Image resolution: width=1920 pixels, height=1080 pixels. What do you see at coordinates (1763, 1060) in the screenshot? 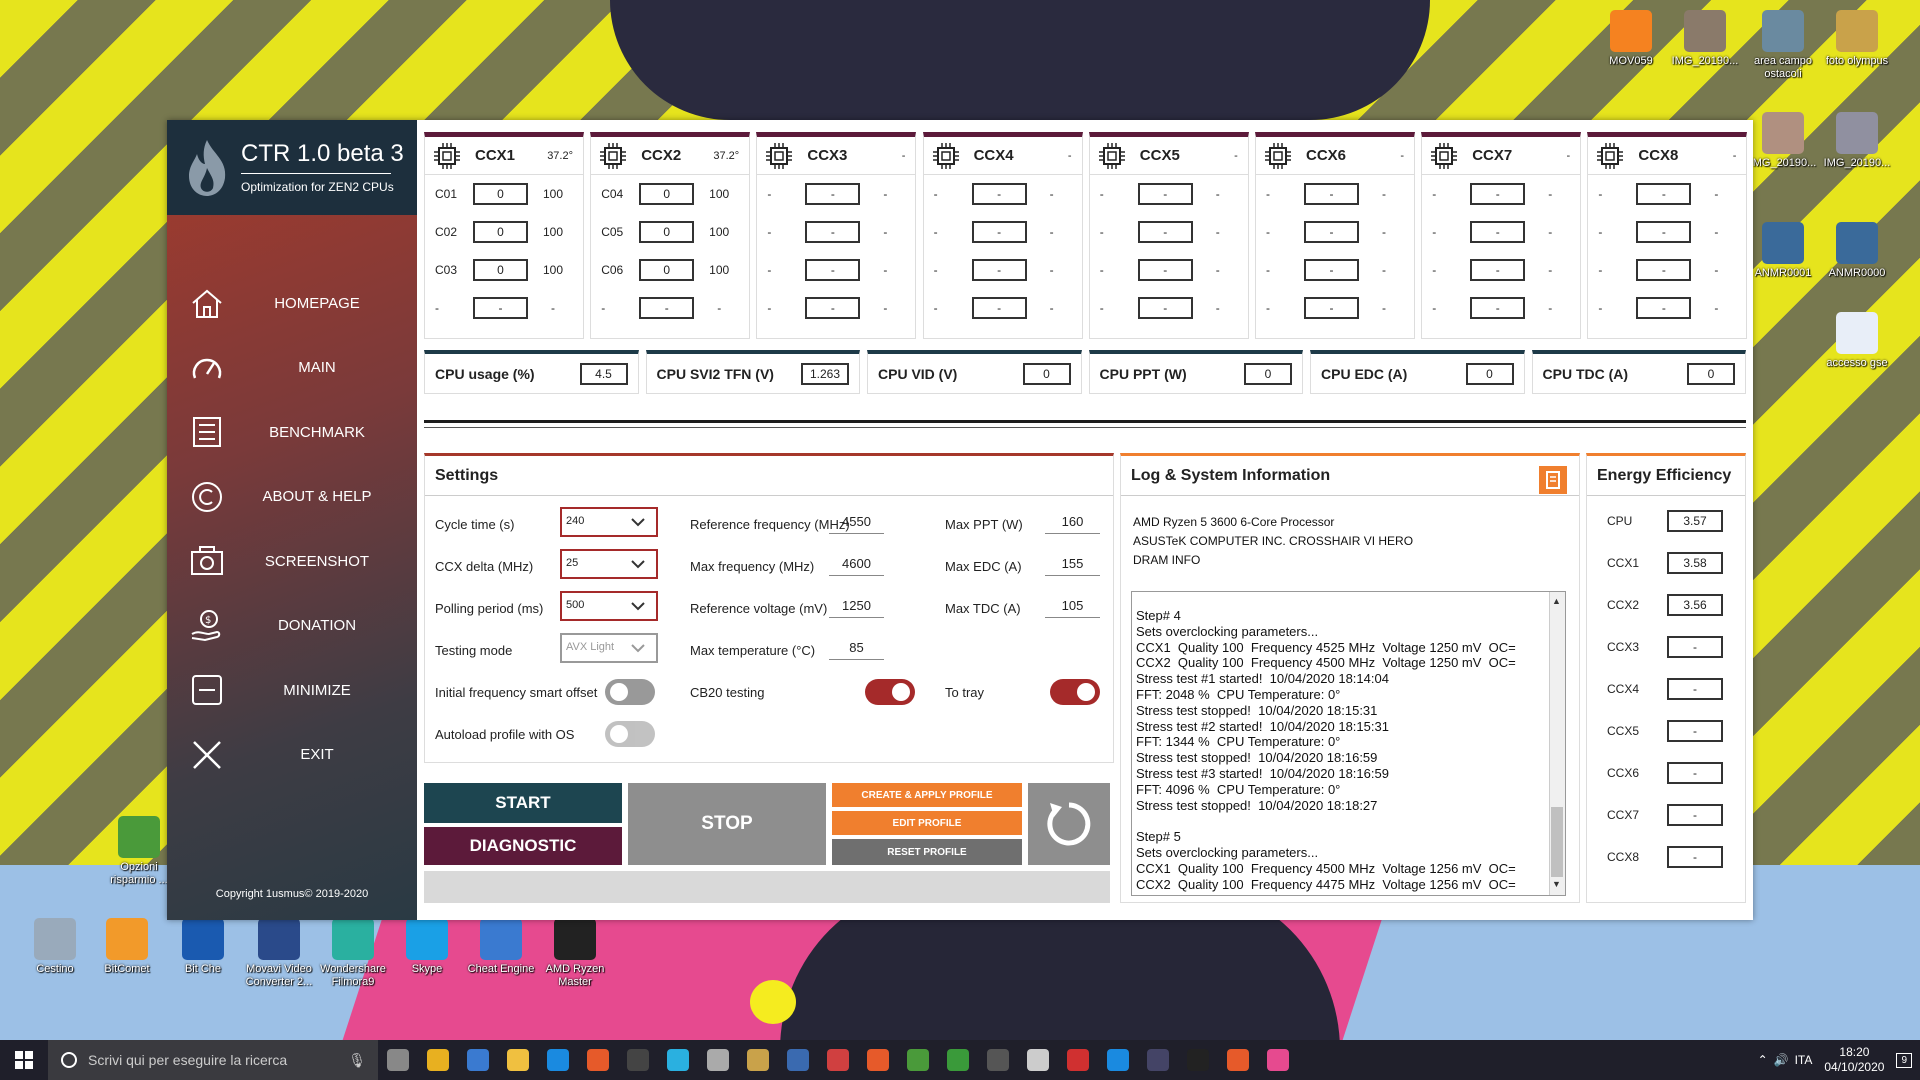
I see `tray-expand-icon: ⌃` at bounding box center [1763, 1060].